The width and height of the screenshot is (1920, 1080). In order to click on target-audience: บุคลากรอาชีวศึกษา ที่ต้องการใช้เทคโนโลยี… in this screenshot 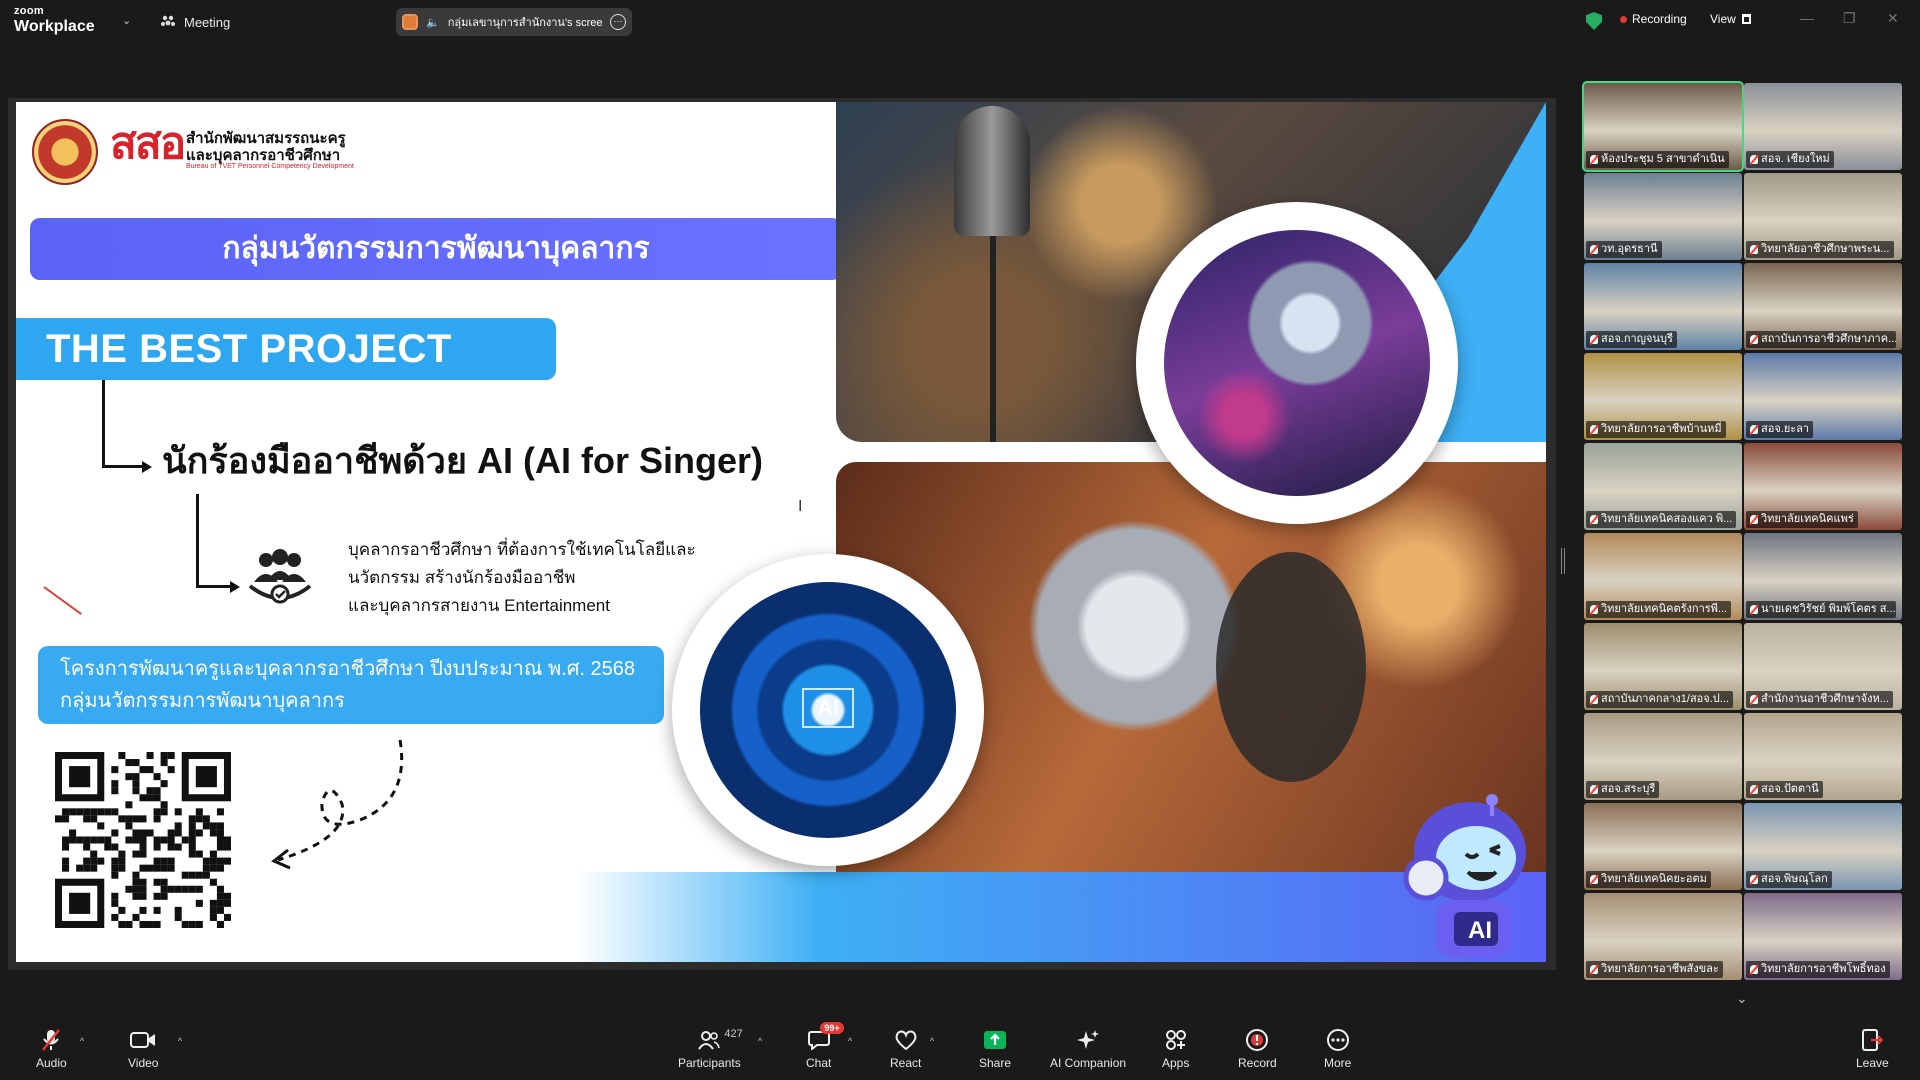, I will do `click(522, 578)`.